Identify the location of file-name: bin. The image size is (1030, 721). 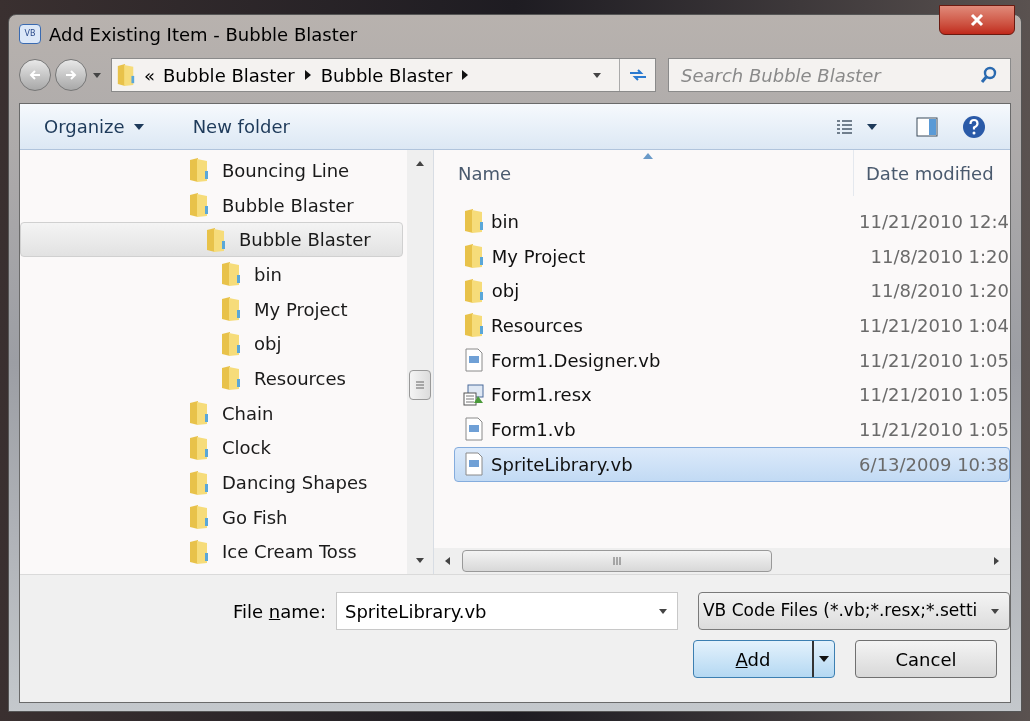
(505, 221).